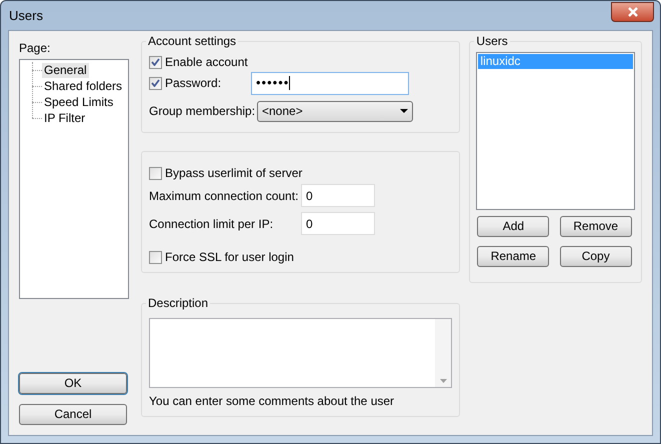  I want to click on checkbox-label: Password:, so click(193, 83).